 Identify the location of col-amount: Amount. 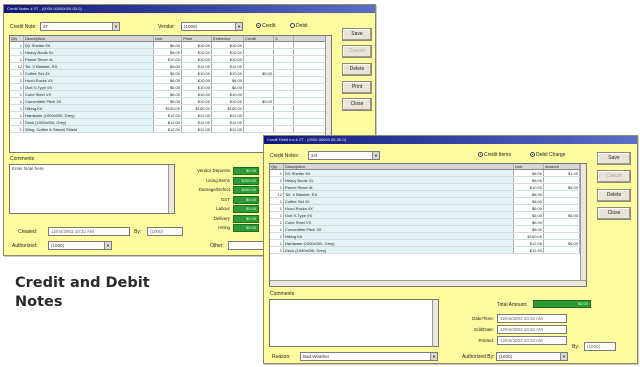
(562, 166).